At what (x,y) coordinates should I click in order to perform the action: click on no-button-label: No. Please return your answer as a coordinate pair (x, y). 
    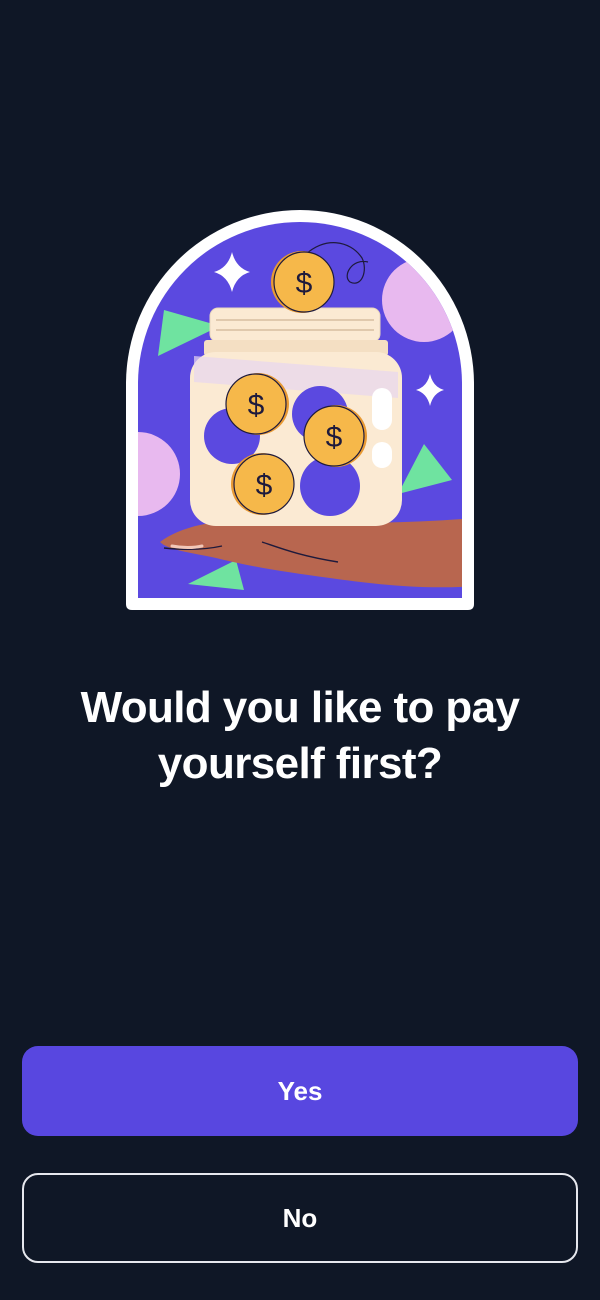
    Looking at the image, I should click on (300, 1217).